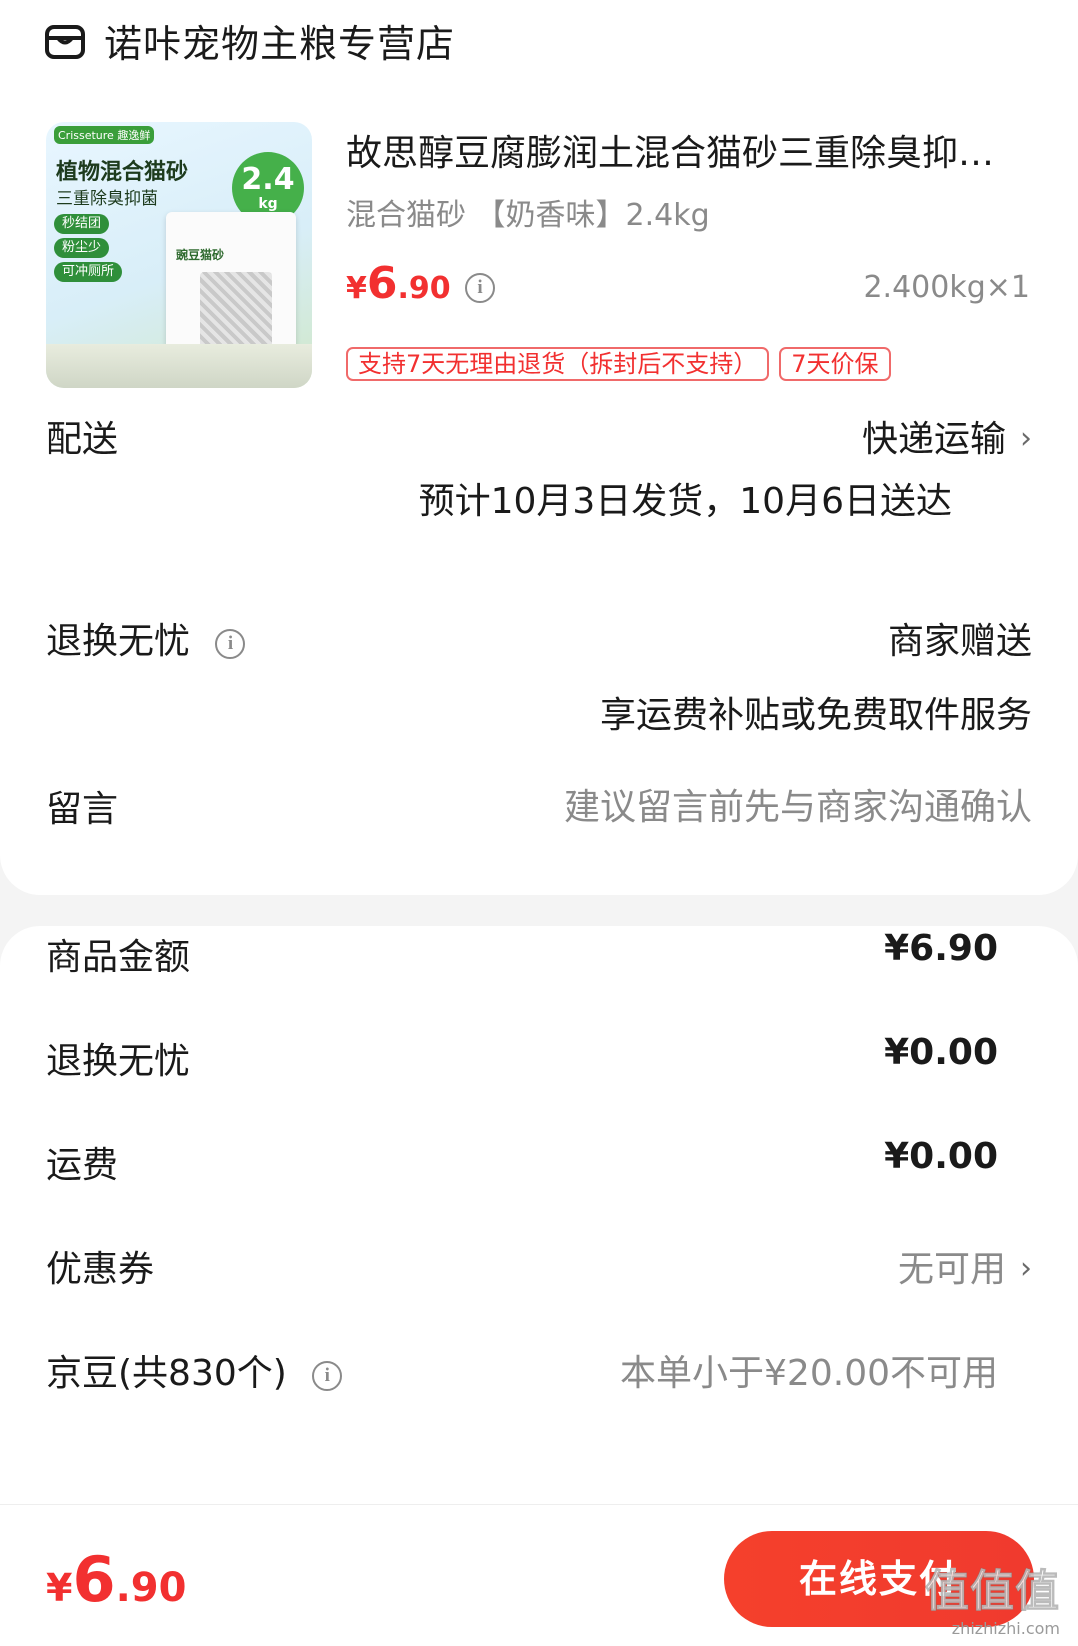 The height and width of the screenshot is (1646, 1078). I want to click on weight-badge-value: 2.4, so click(268, 179).